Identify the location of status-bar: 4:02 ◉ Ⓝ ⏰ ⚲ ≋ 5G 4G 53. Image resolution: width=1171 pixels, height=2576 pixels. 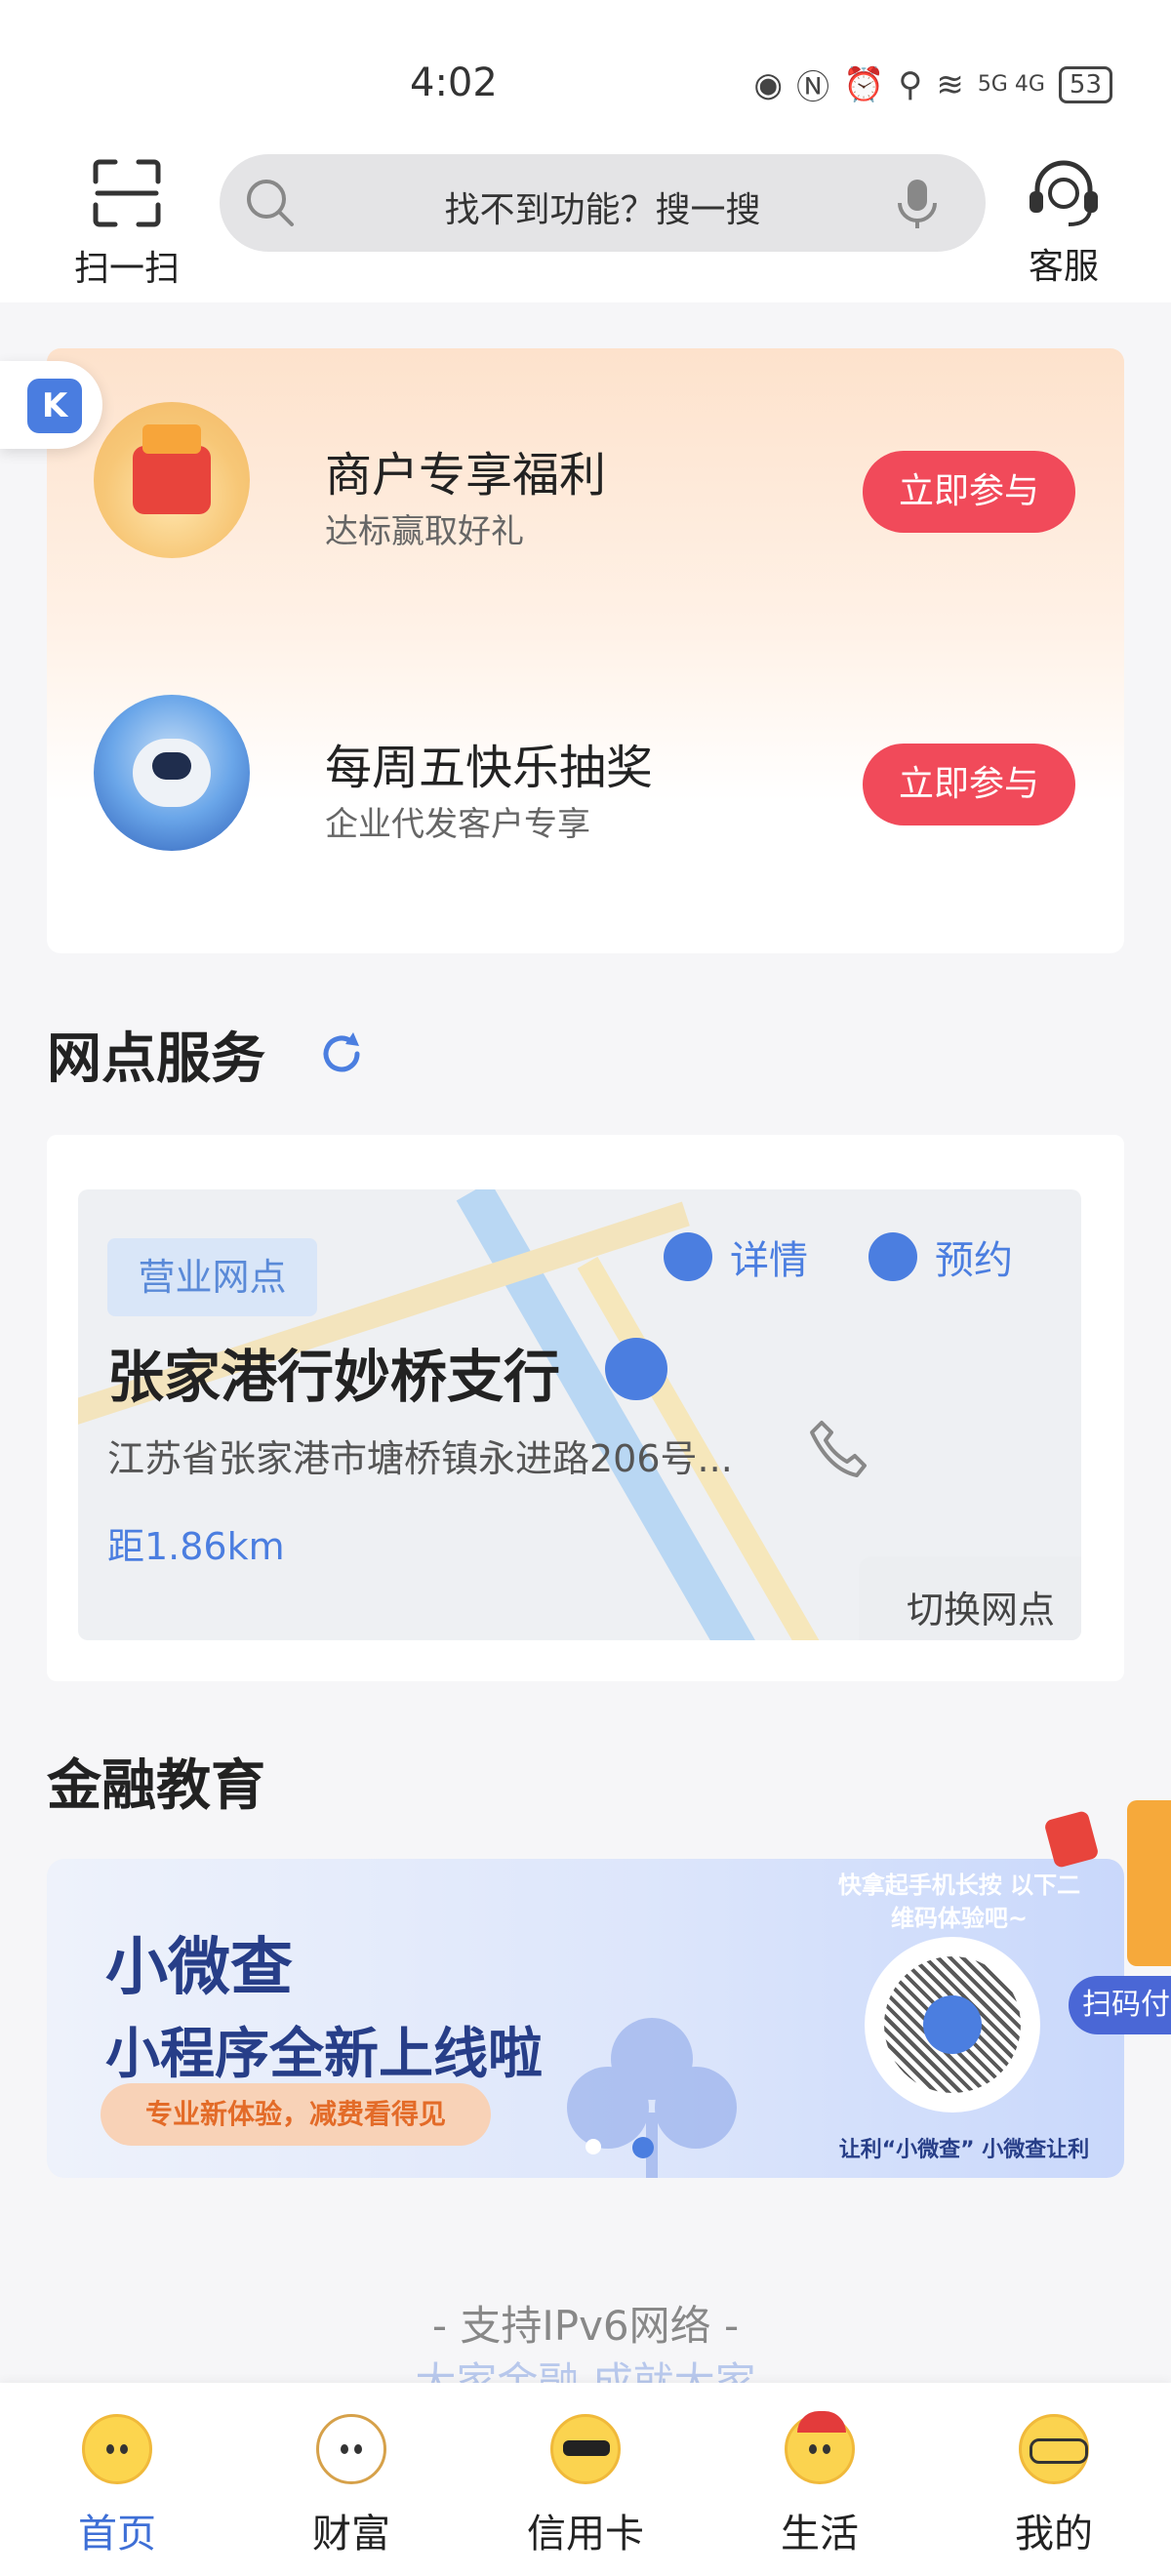
(585, 73).